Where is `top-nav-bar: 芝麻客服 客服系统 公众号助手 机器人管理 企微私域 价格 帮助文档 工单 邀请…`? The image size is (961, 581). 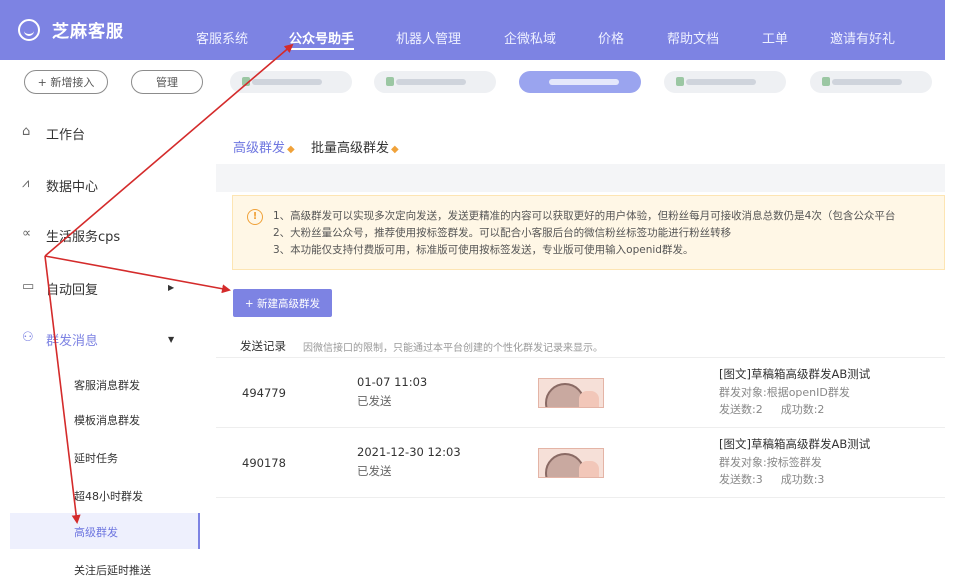
top-nav-bar: 芝麻客服 客服系统 公众号助手 机器人管理 企微私域 价格 帮助文档 工单 邀请… is located at coordinates (472, 30).